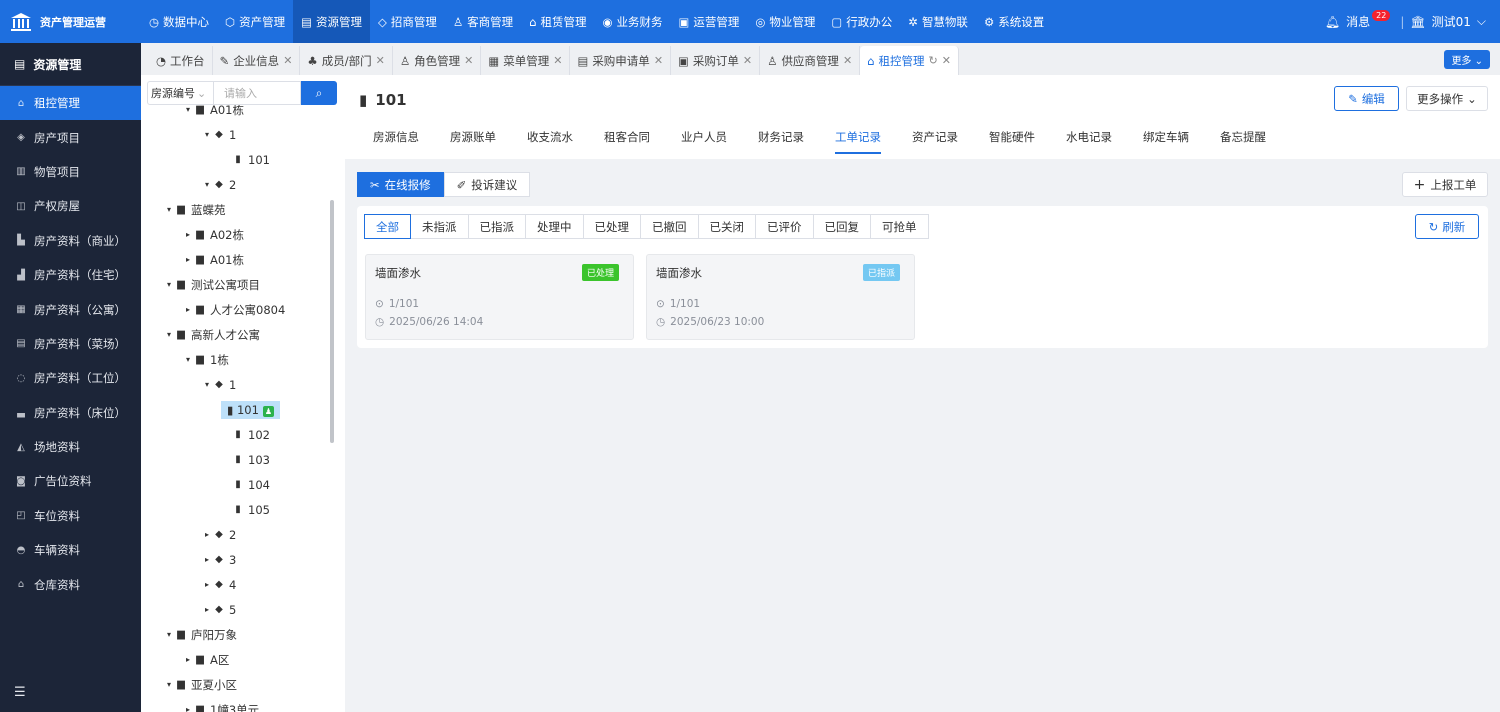  I want to click on filter-button: 已评价, so click(784, 226).